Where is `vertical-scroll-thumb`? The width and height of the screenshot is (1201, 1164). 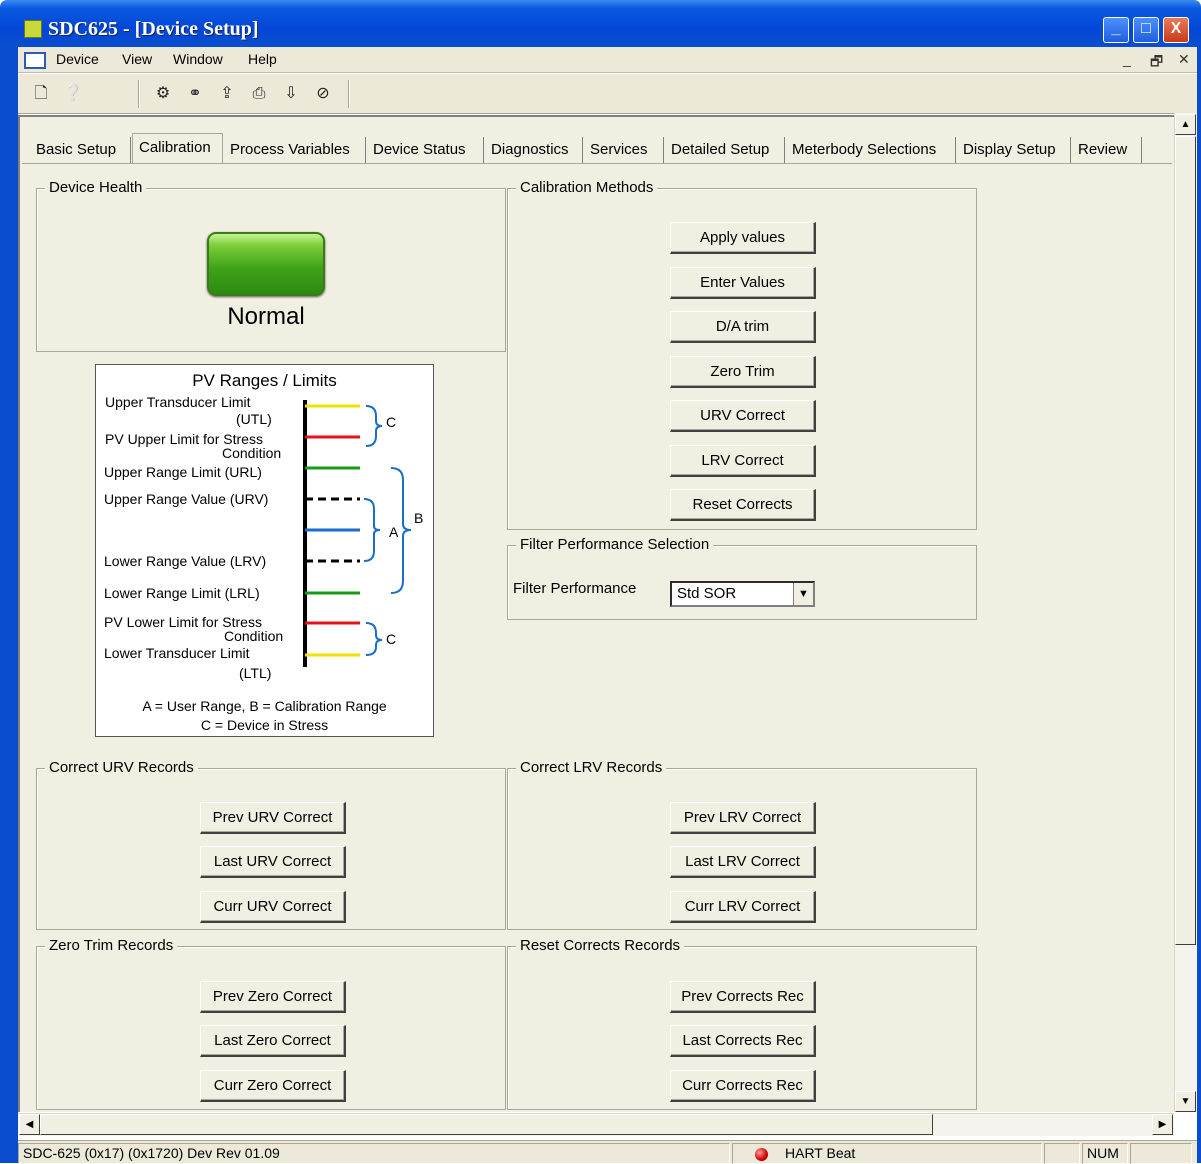 vertical-scroll-thumb is located at coordinates (1185, 540).